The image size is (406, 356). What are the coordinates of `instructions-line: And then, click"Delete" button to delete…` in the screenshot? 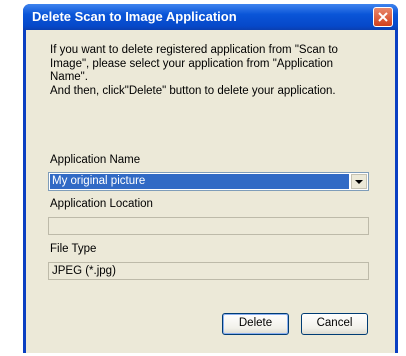 It's located at (193, 90).